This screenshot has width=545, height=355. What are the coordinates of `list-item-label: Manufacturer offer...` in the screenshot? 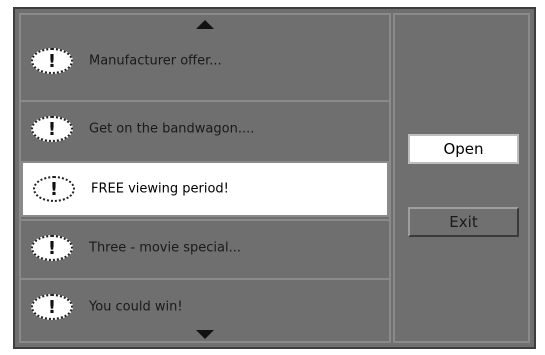 It's located at (155, 61).